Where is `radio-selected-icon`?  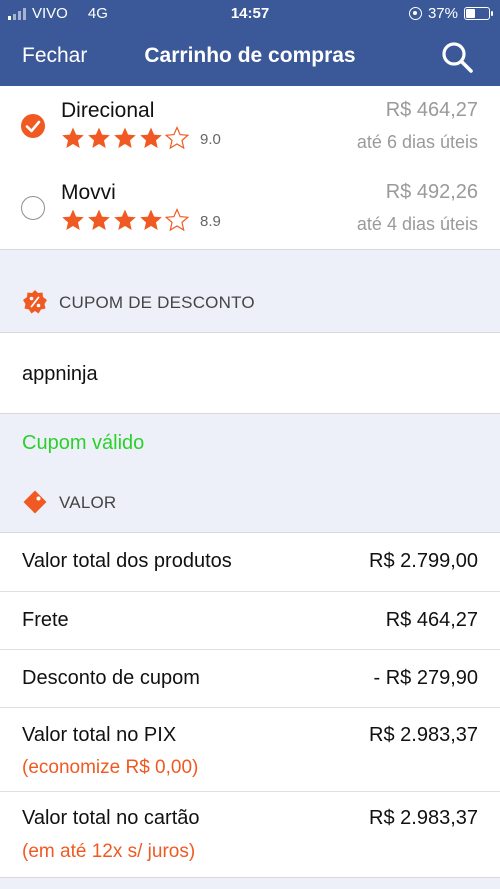
radio-selected-icon is located at coordinates (33, 126).